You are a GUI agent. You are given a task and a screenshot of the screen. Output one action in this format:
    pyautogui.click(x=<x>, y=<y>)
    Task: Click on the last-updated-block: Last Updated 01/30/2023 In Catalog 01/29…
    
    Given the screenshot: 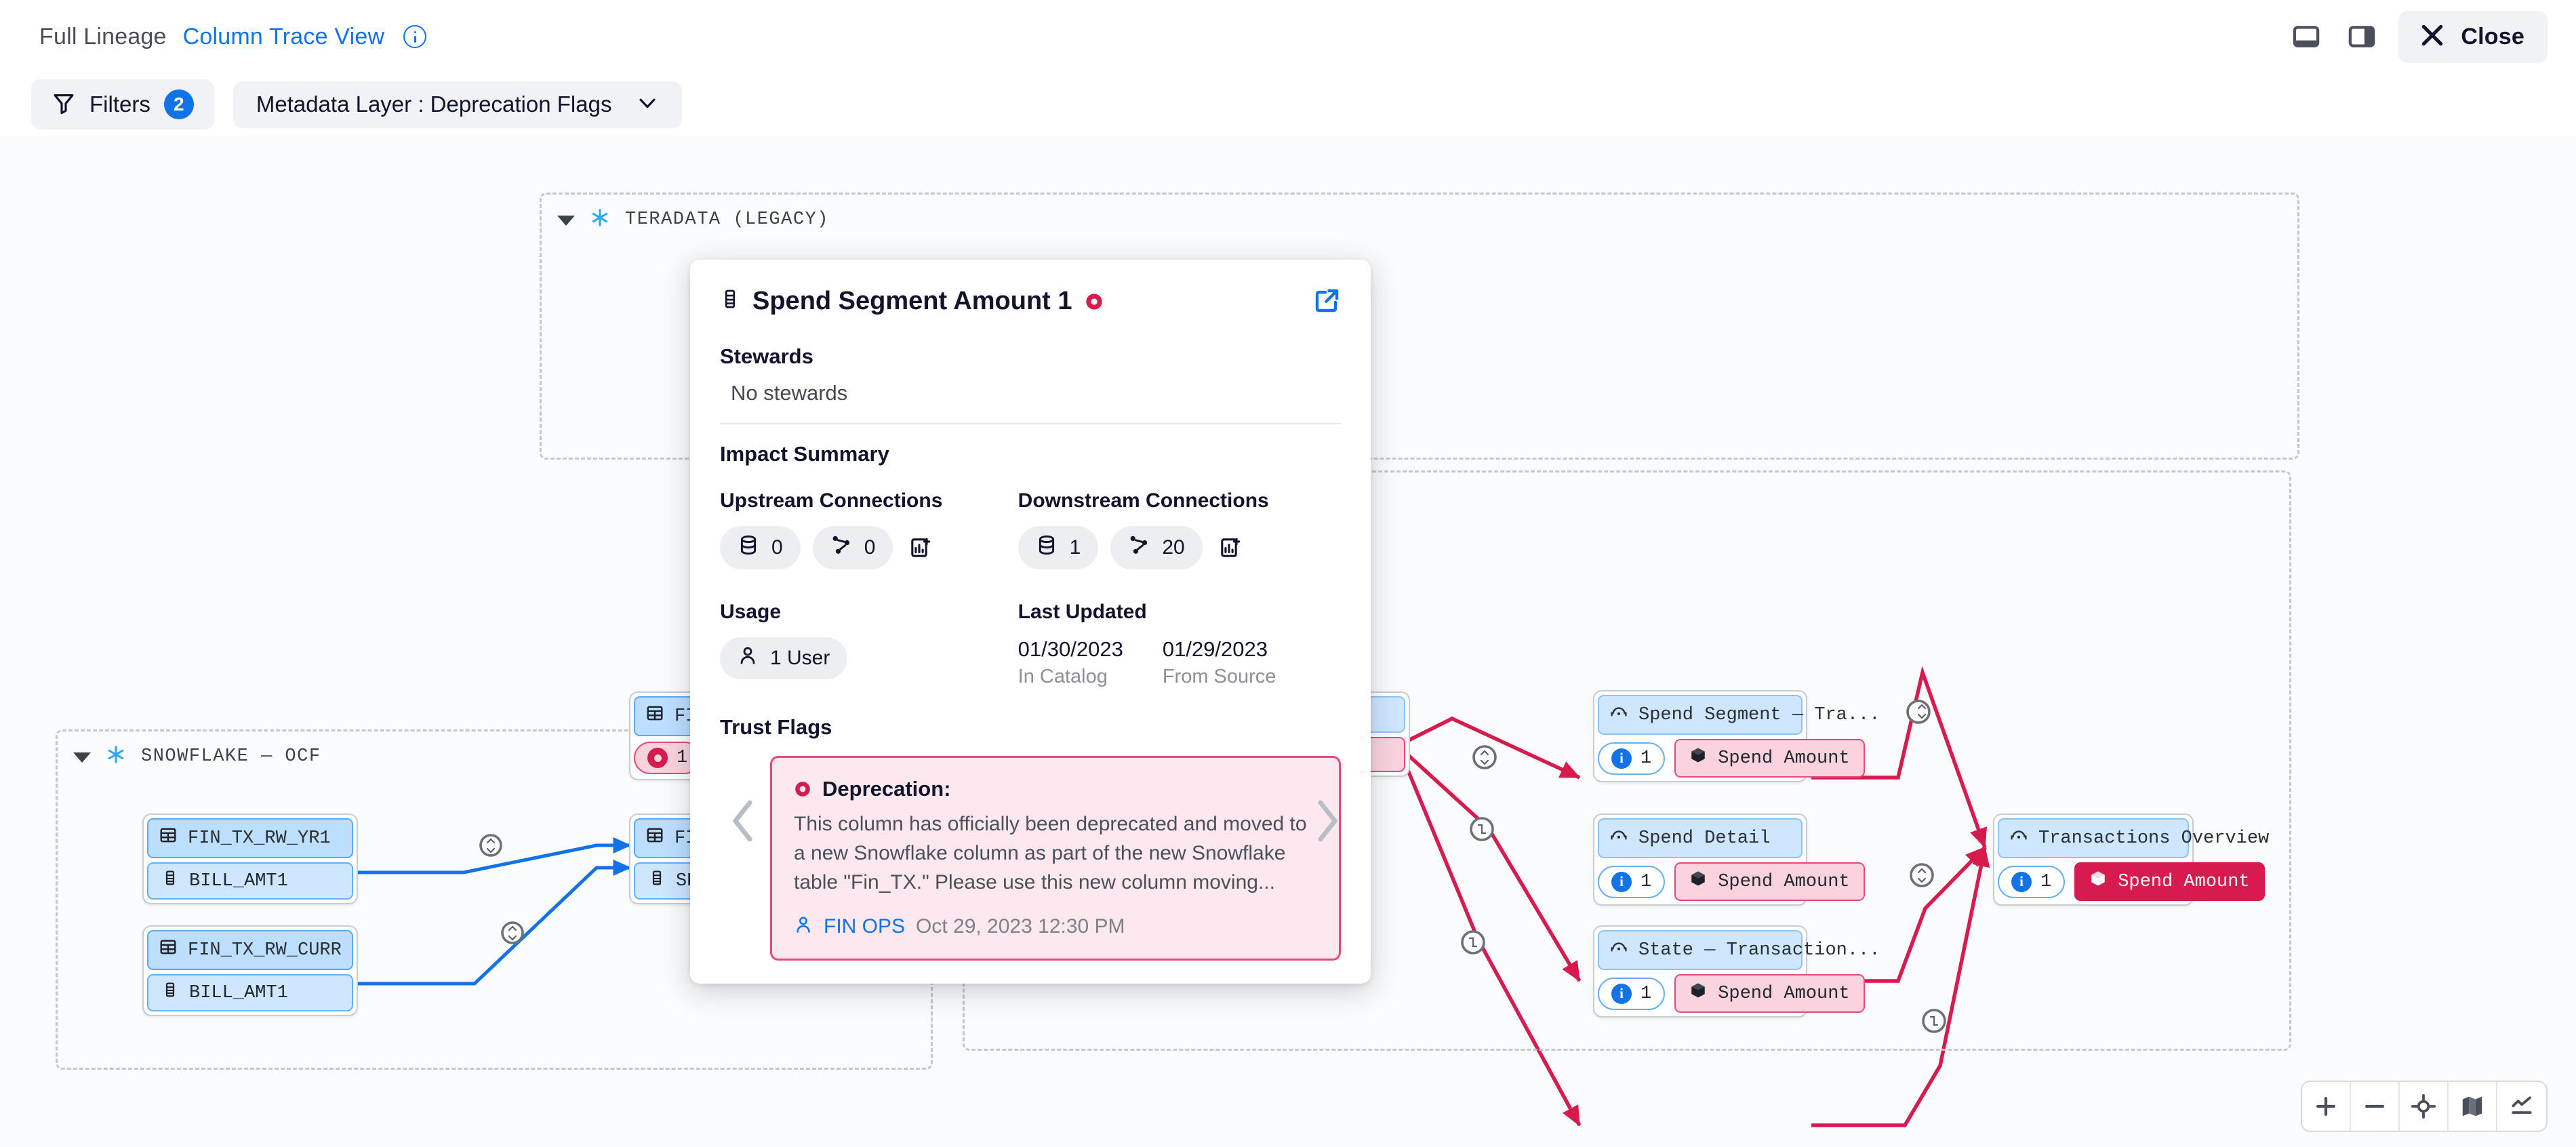 What is the action you would take?
    pyautogui.click(x=1167, y=644)
    